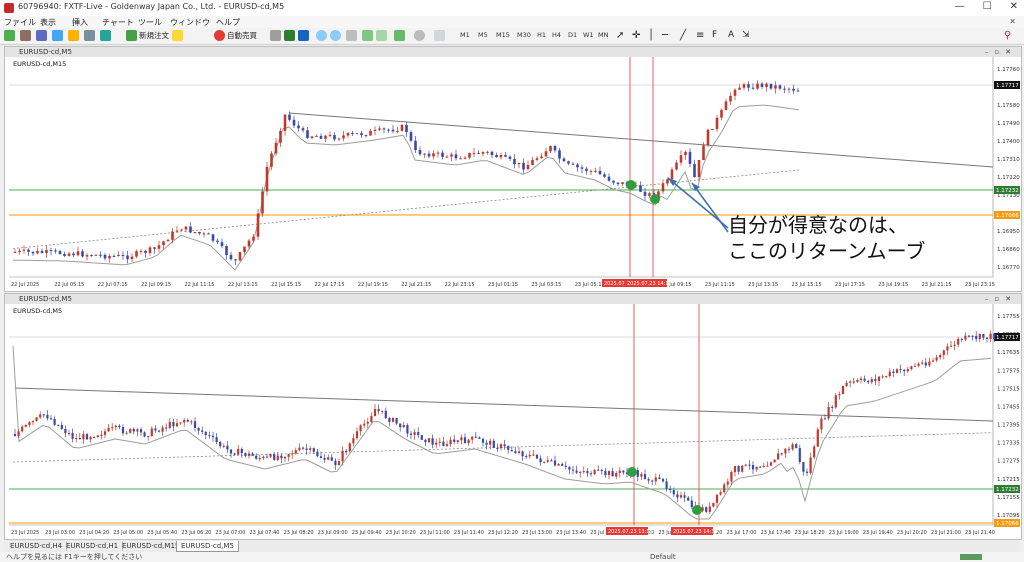 The image size is (1024, 562). I want to click on menu-window: ウィンドウ, so click(190, 22).